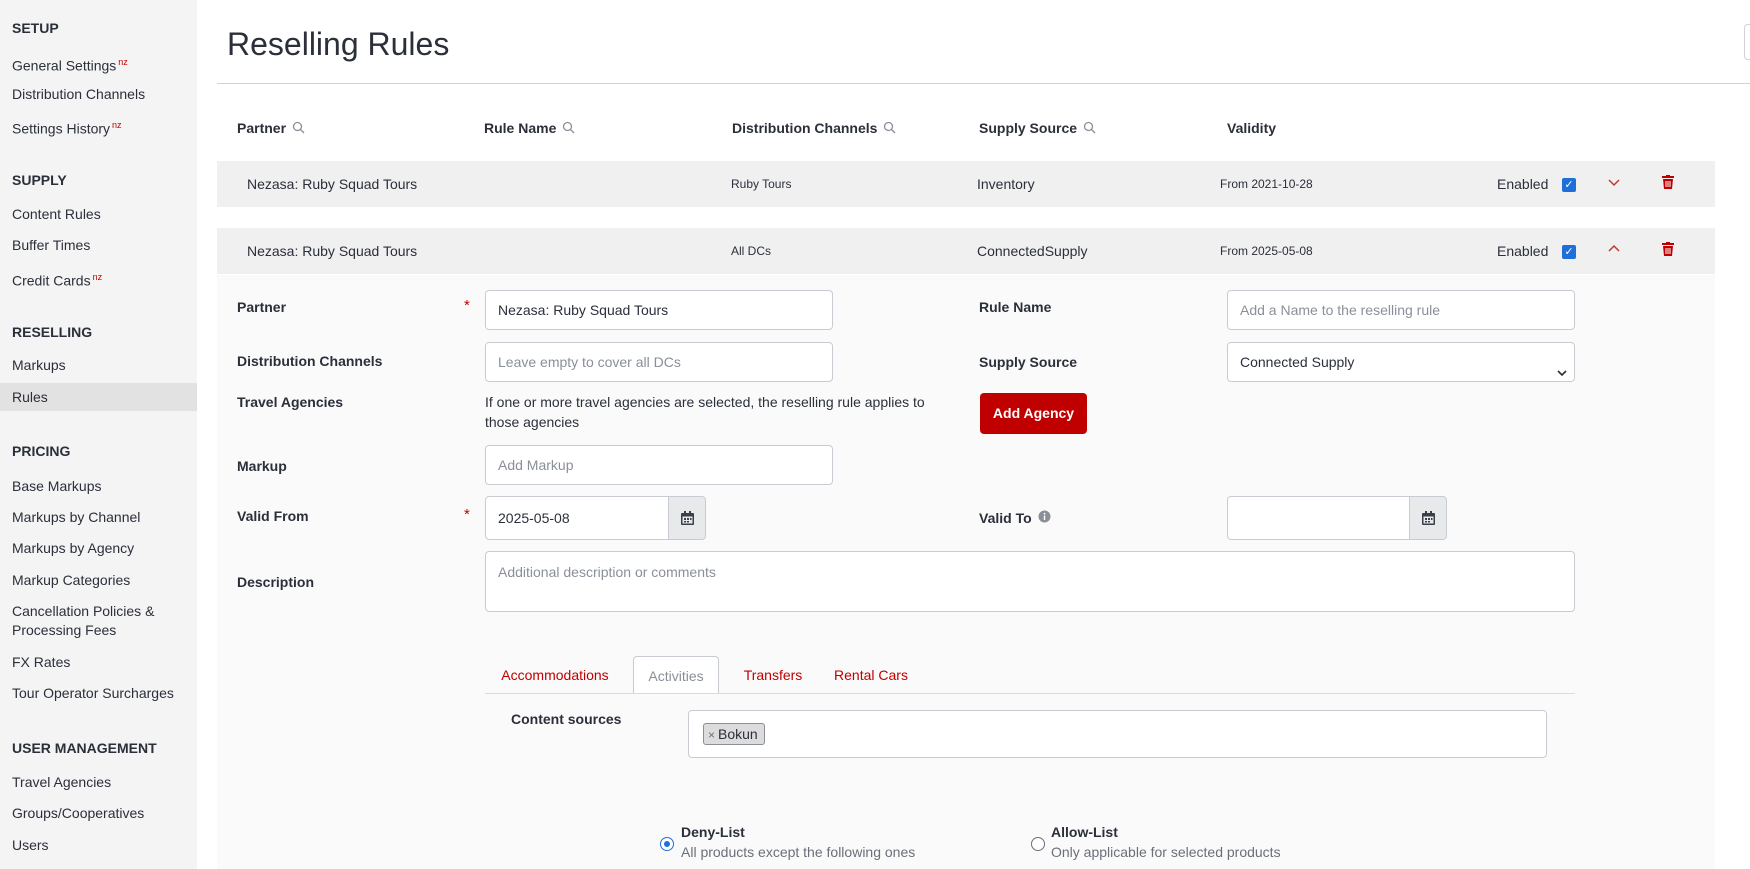 This screenshot has width=1750, height=869. Describe the element at coordinates (1523, 184) in the screenshot. I see `row-status-label: Enabled` at that location.